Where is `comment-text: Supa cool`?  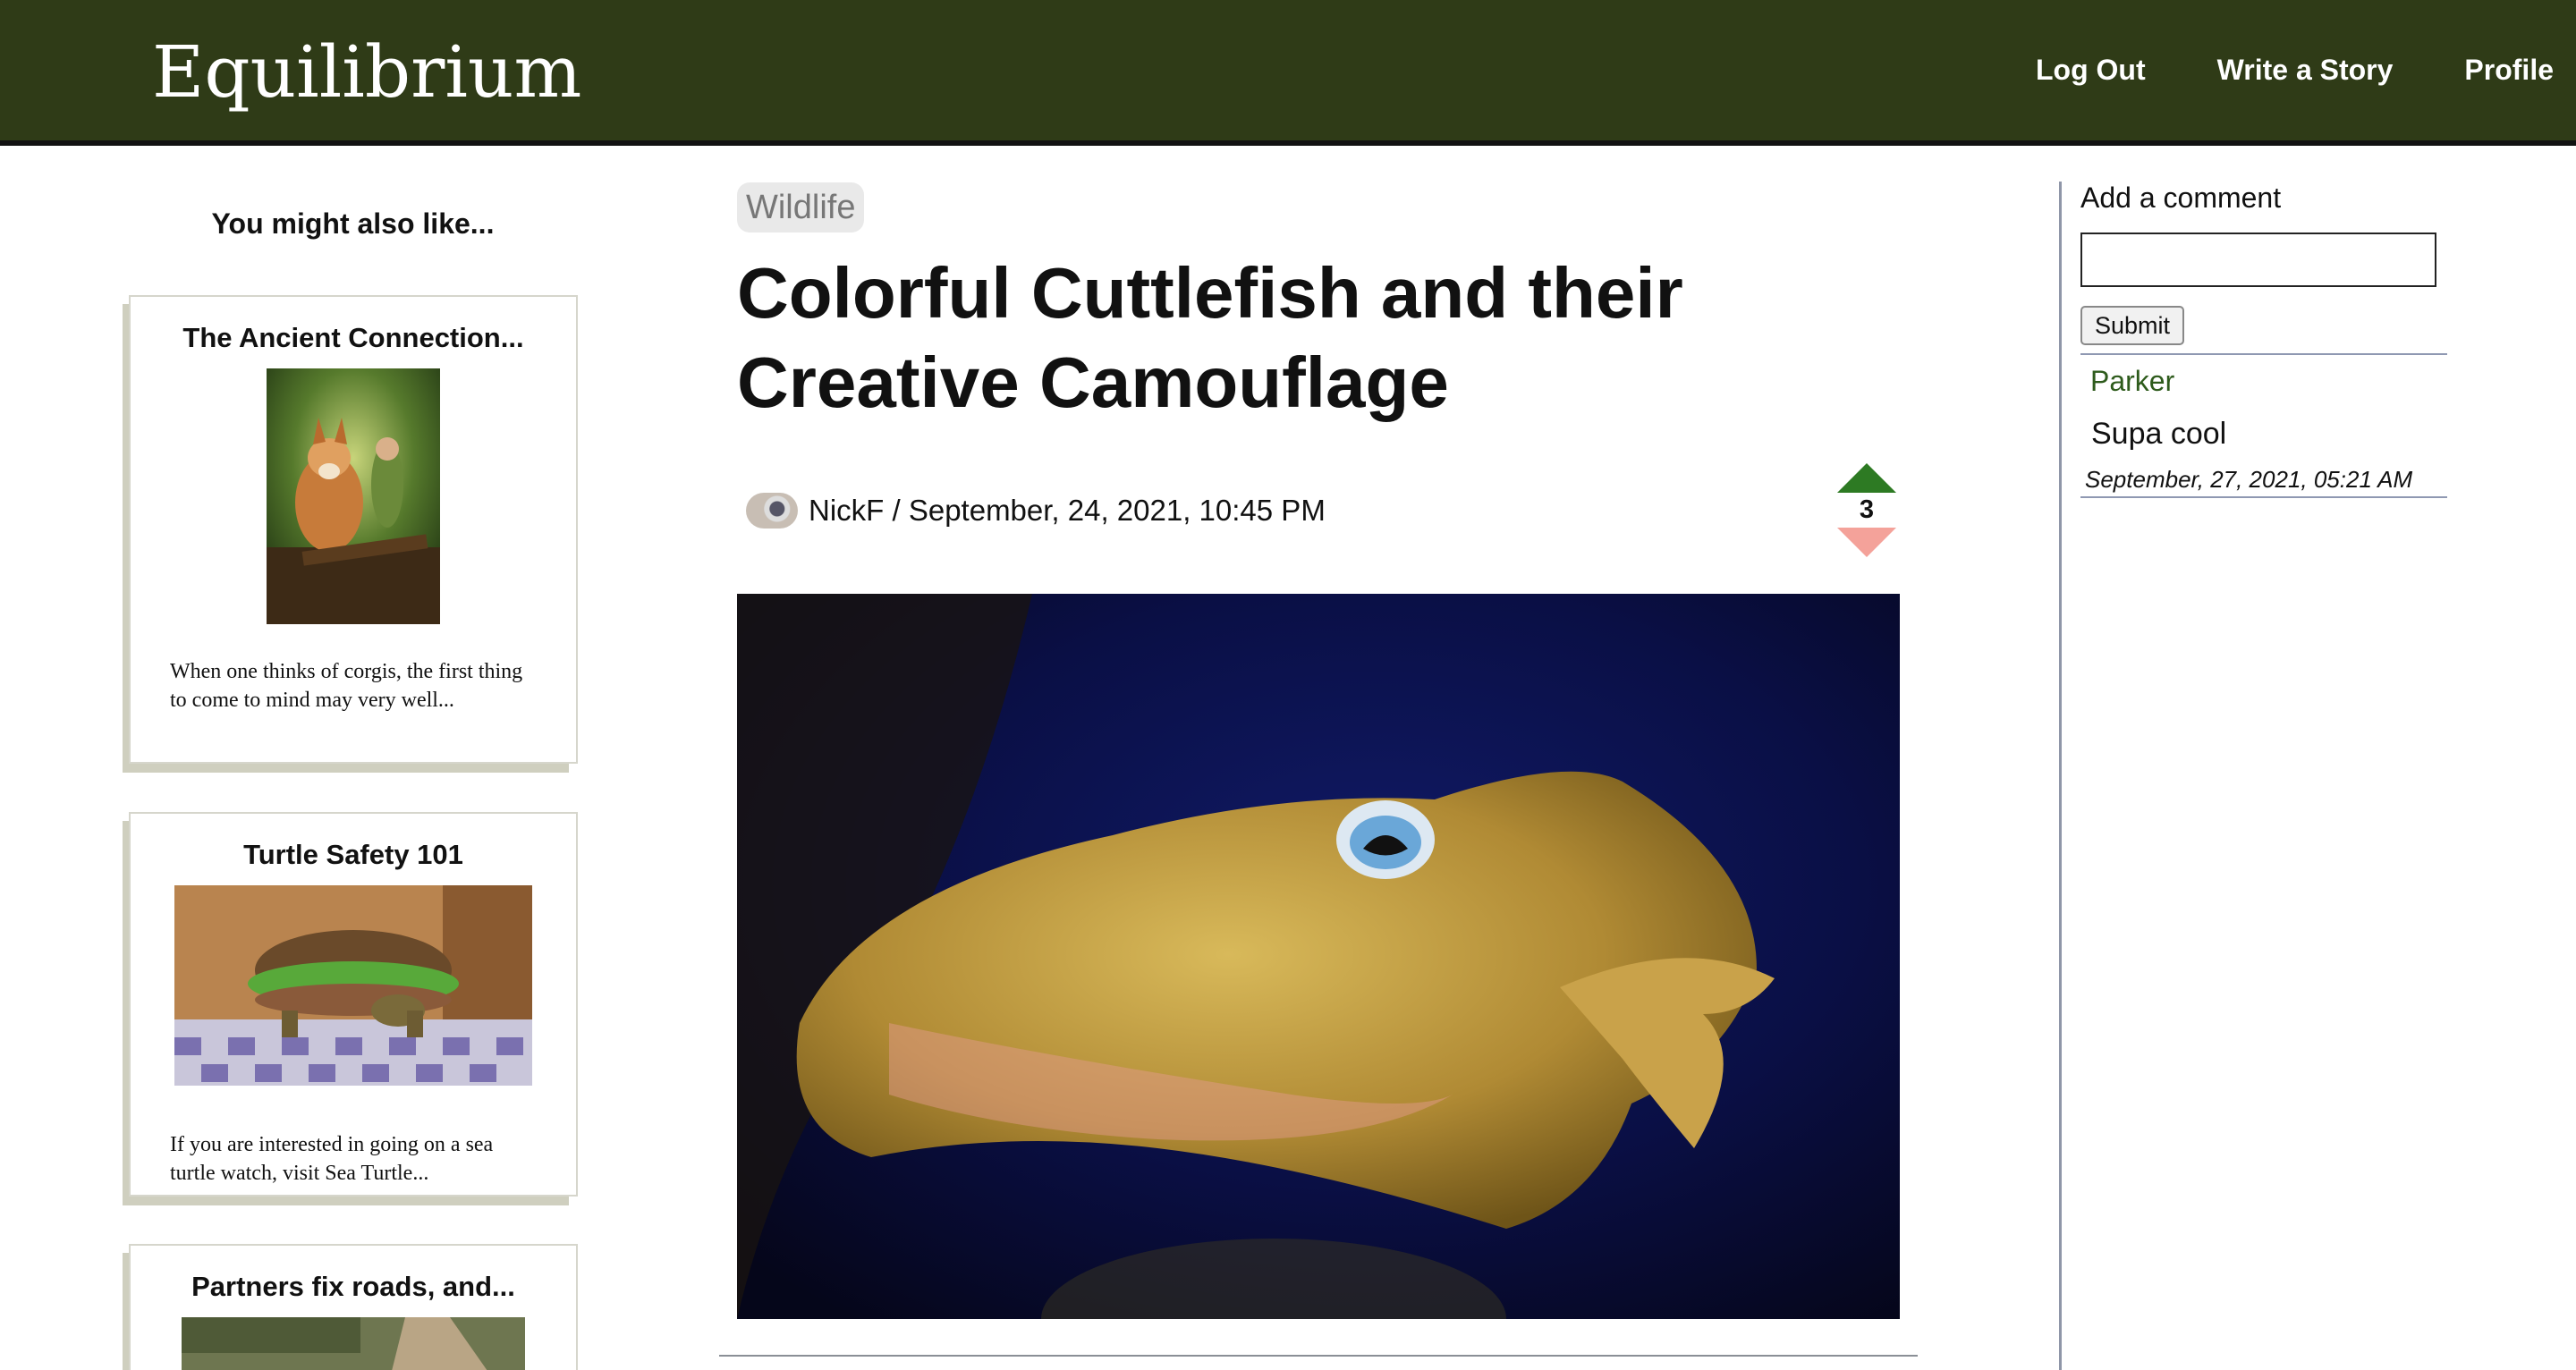
comment-text: Supa cool is located at coordinates (2159, 434).